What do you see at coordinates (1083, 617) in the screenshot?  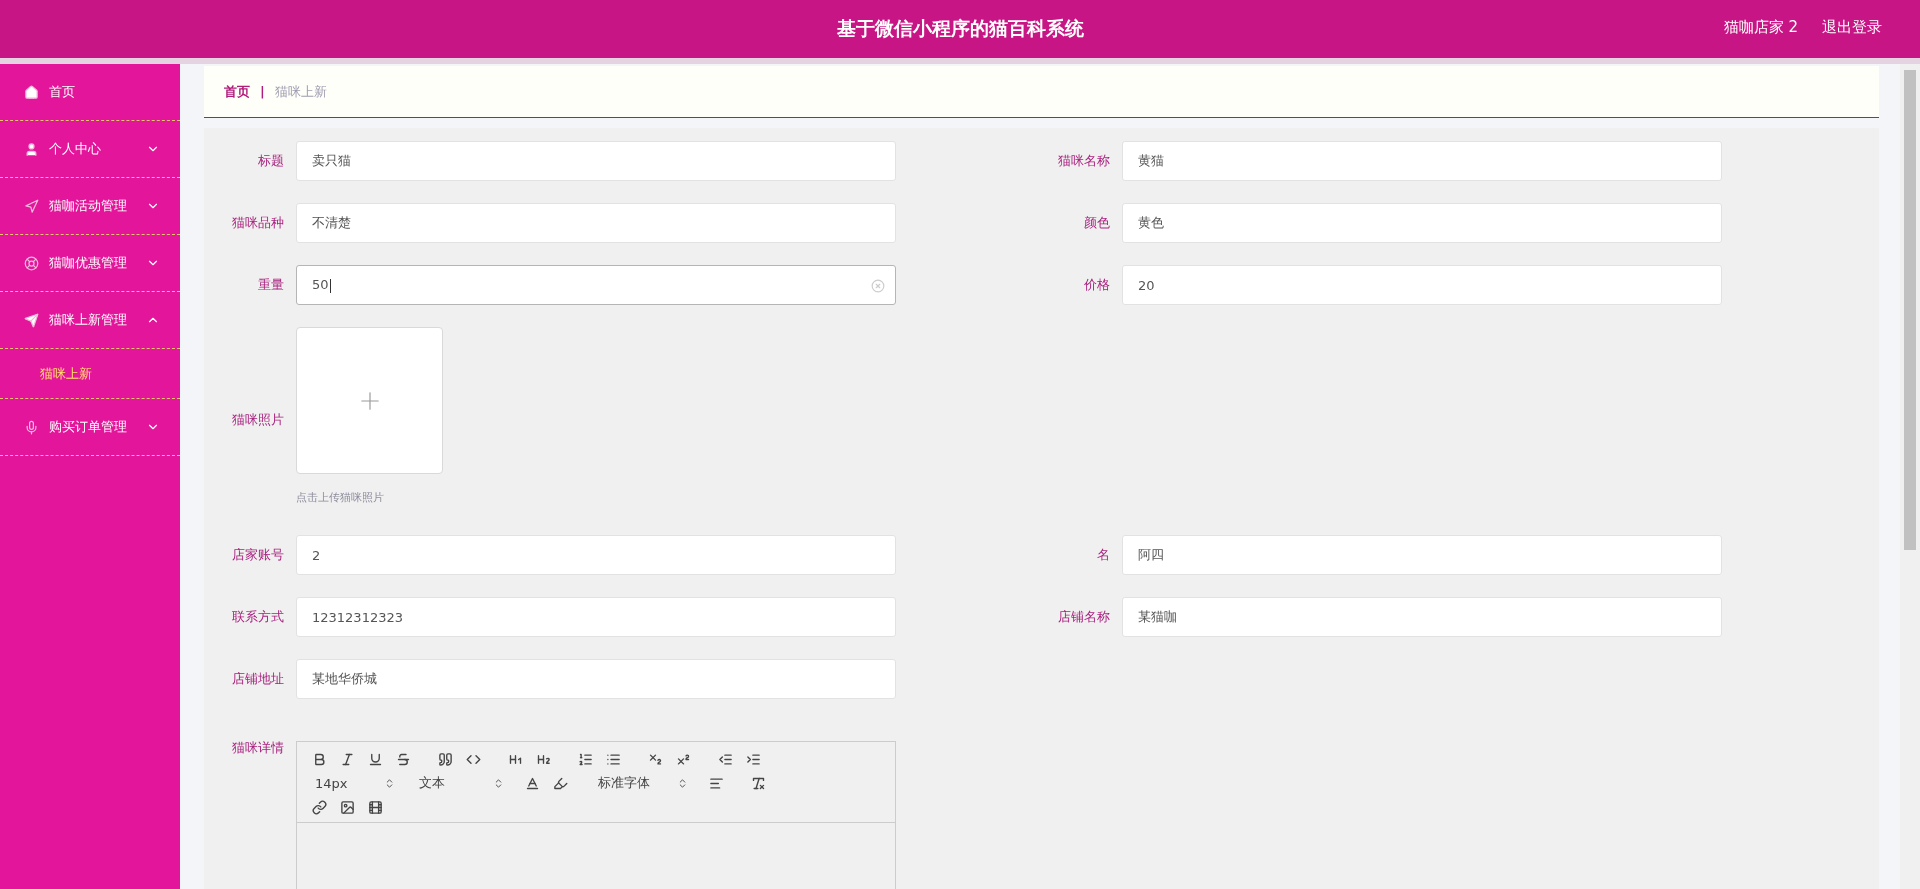 I see `field-label: 店铺名称` at bounding box center [1083, 617].